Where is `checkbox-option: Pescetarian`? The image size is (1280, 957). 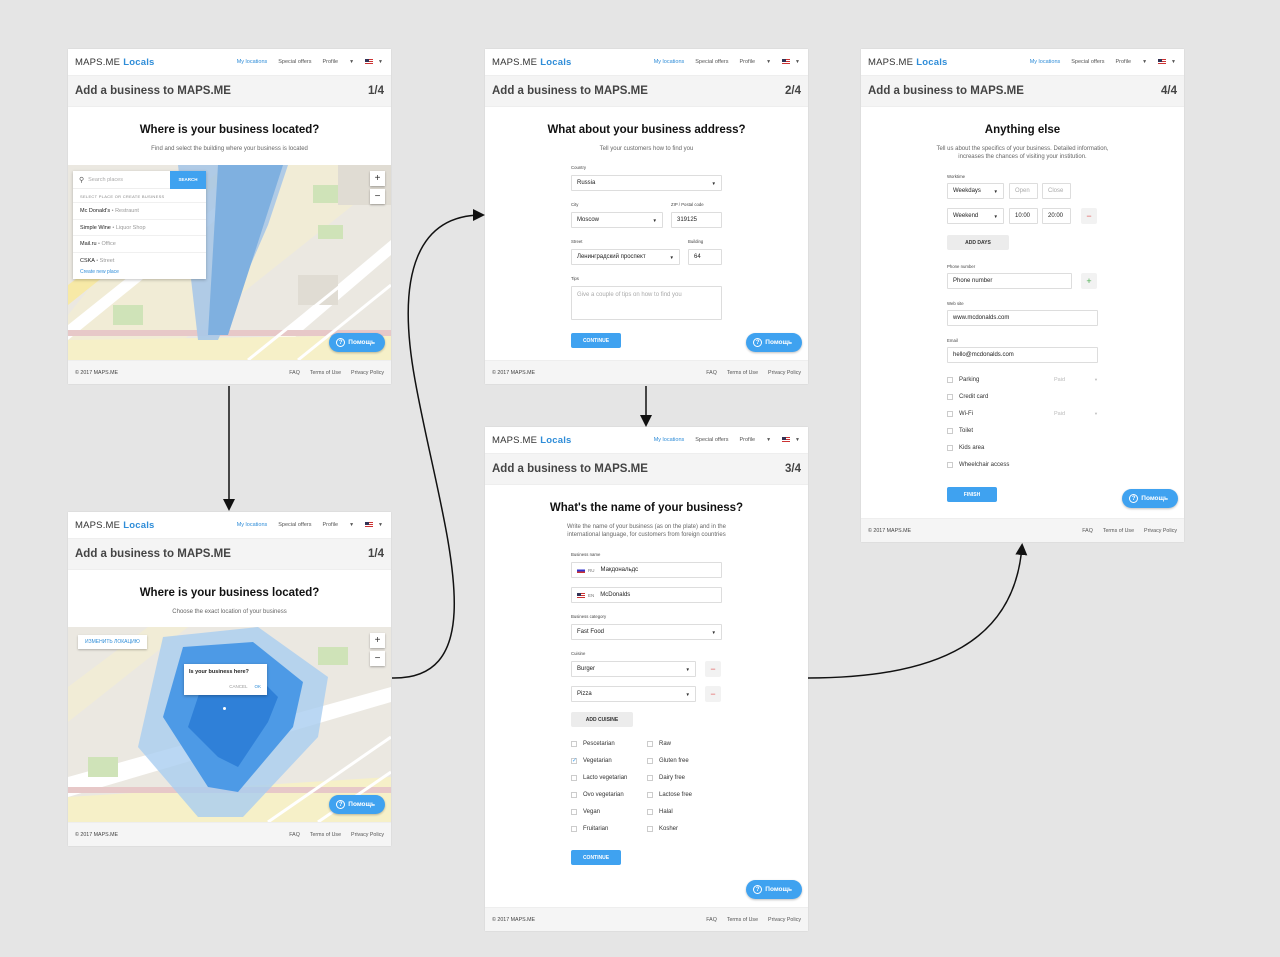 checkbox-option: Pescetarian is located at coordinates (593, 744).